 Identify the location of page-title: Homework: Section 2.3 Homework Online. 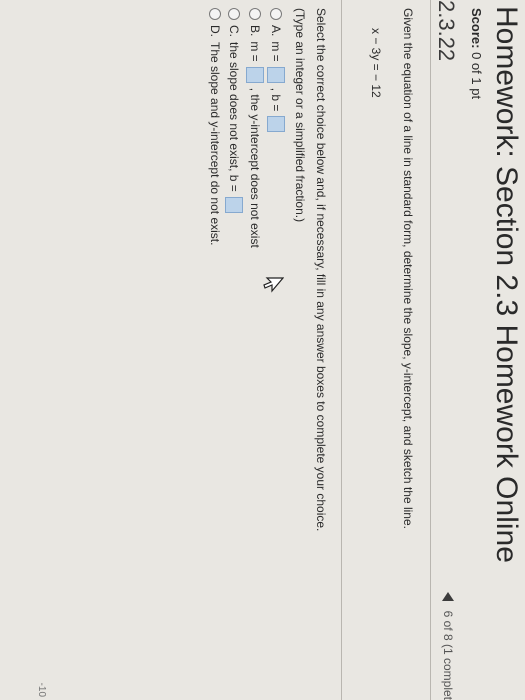
(506, 284).